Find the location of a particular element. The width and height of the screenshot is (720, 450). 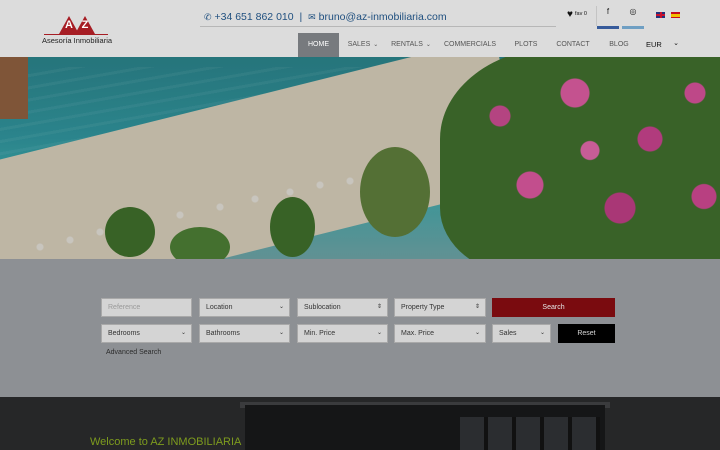

location-select: Location ⌄ is located at coordinates (244, 307).